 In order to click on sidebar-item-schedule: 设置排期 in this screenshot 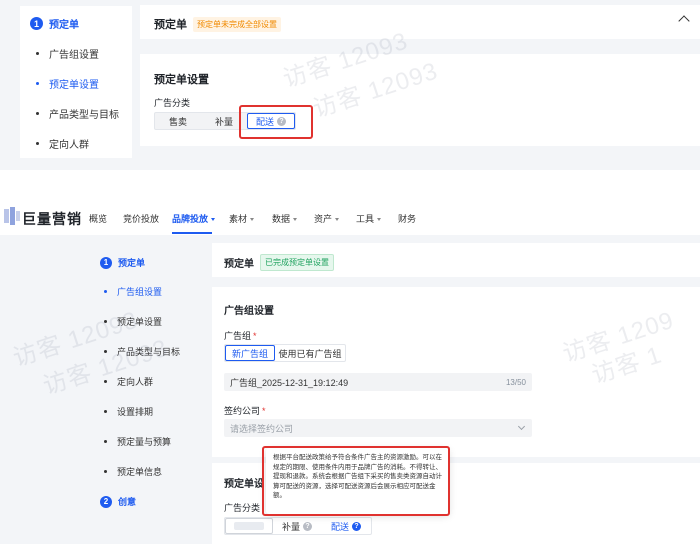, I will do `click(123, 411)`.